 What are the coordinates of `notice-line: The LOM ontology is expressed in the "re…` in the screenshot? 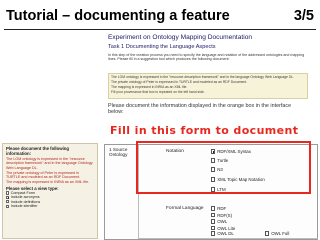 It's located at (203, 77).